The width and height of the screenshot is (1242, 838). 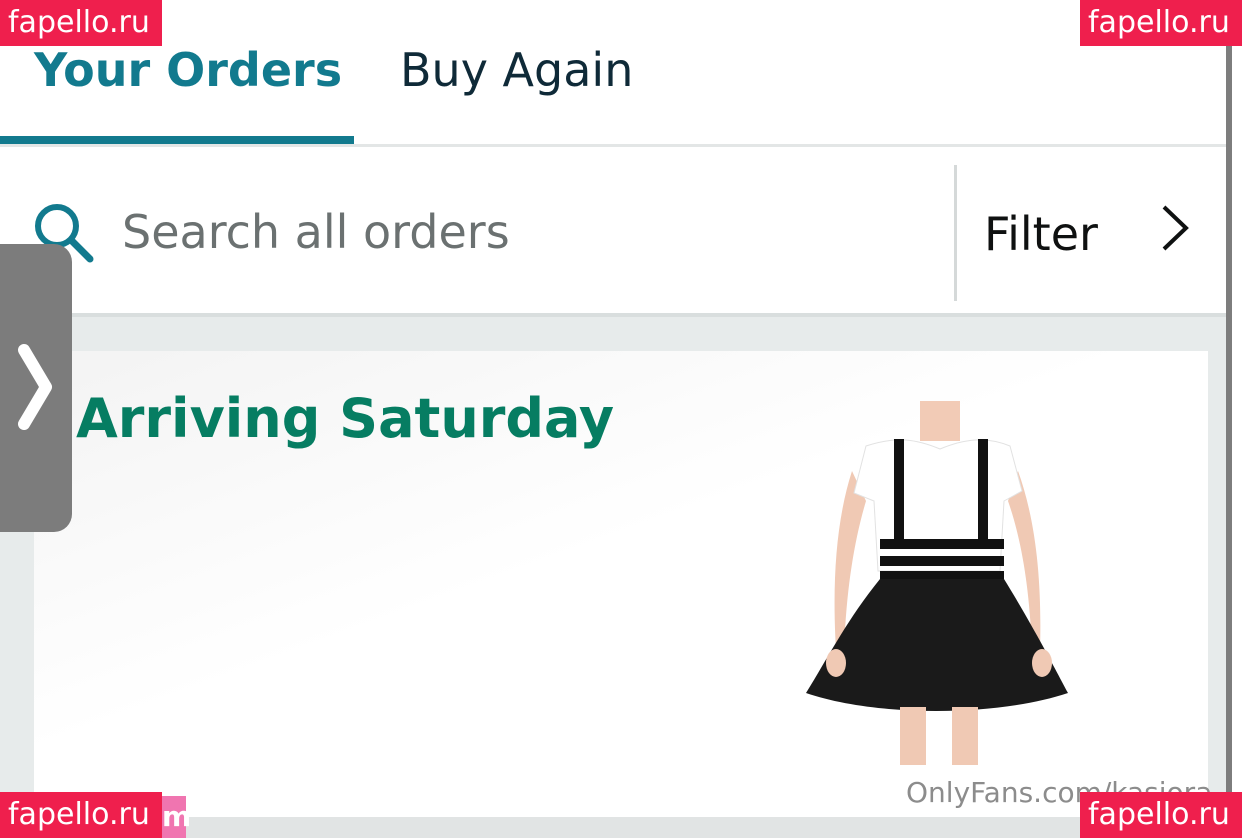 What do you see at coordinates (188, 70) in the screenshot?
I see `tab-your-orders: Your Orders` at bounding box center [188, 70].